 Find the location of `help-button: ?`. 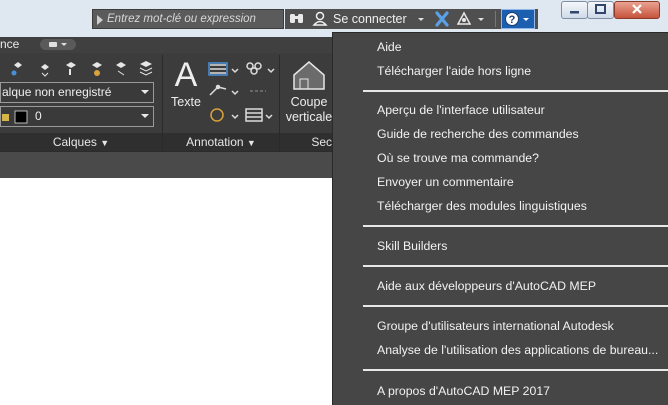

help-button: ? is located at coordinates (518, 19).